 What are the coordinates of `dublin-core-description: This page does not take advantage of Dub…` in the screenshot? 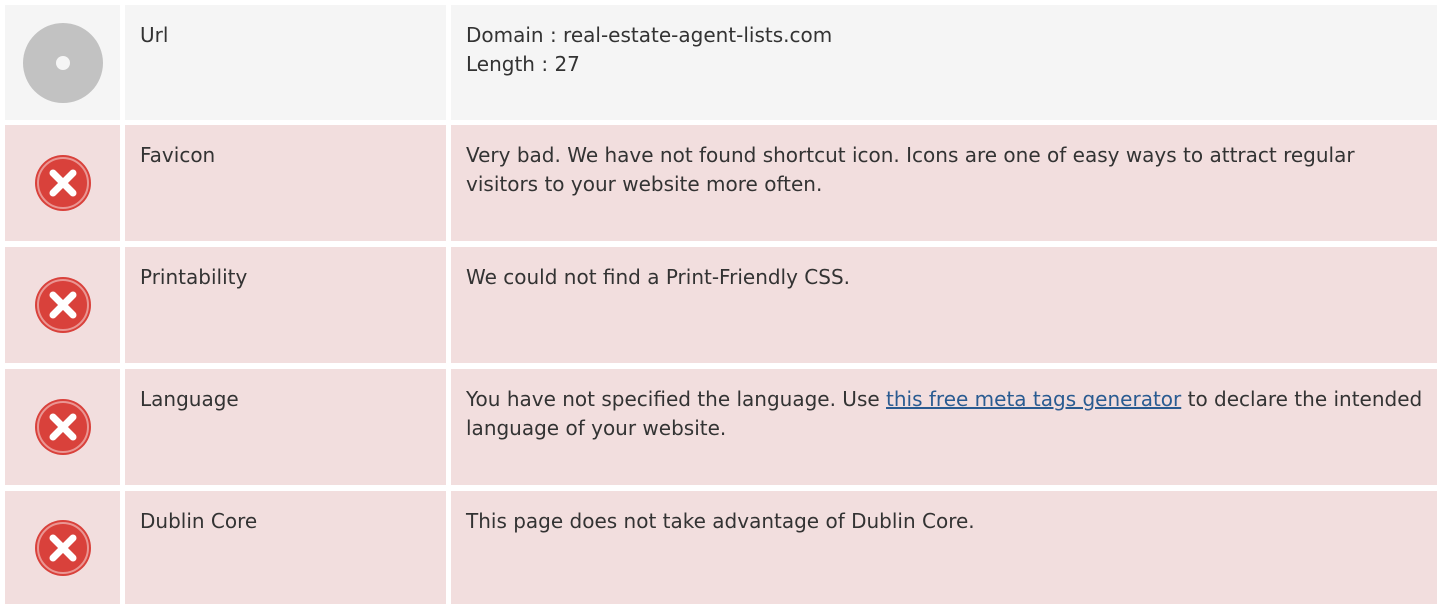 It's located at (944, 547).